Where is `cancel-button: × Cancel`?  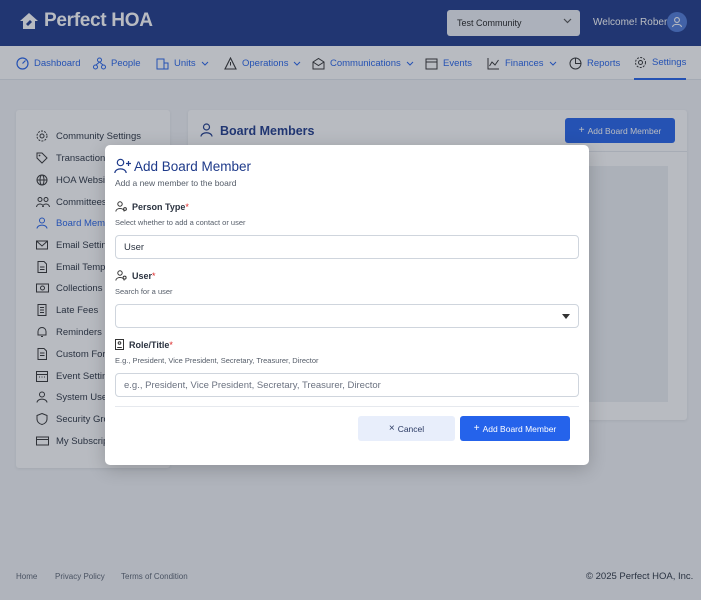 cancel-button: × Cancel is located at coordinates (406, 428).